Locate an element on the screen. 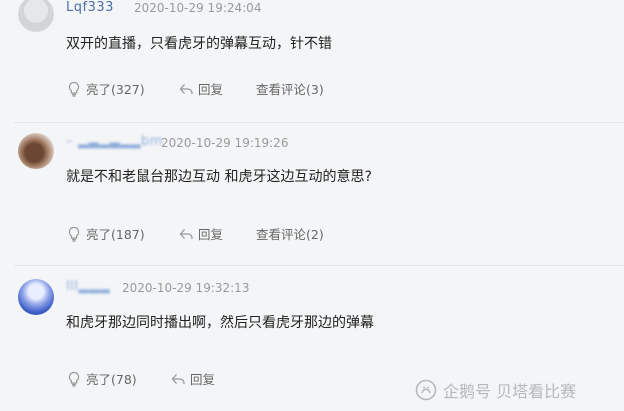 The width and height of the screenshot is (624, 411). watermark-text: 企鹅号 贝塔看比赛 is located at coordinates (510, 391).